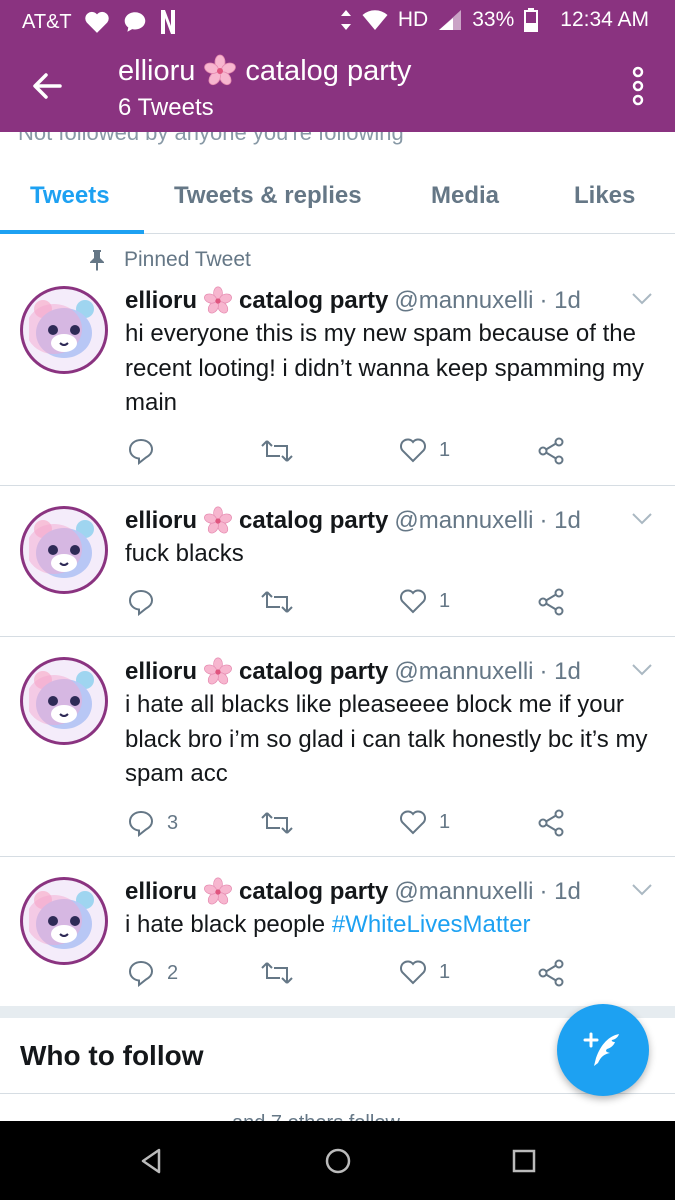 The image size is (675, 1200). I want to click on more-vertical-icon, so click(638, 86).